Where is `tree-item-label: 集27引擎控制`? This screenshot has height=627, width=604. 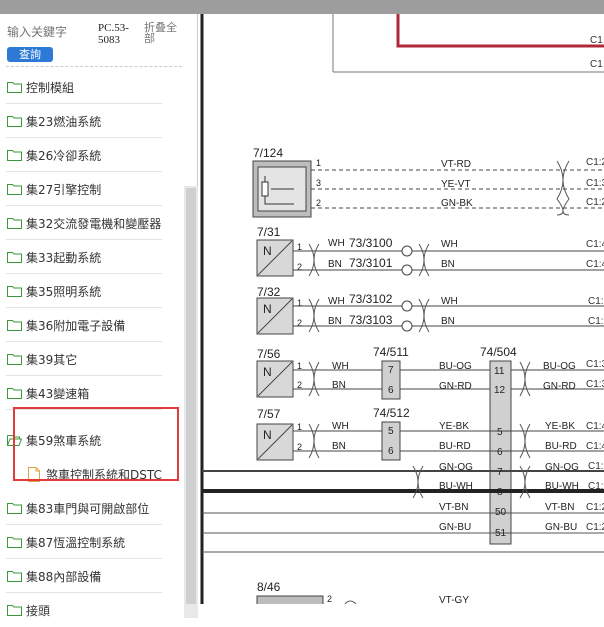
tree-item-label: 集27引擎控制 is located at coordinates (64, 190).